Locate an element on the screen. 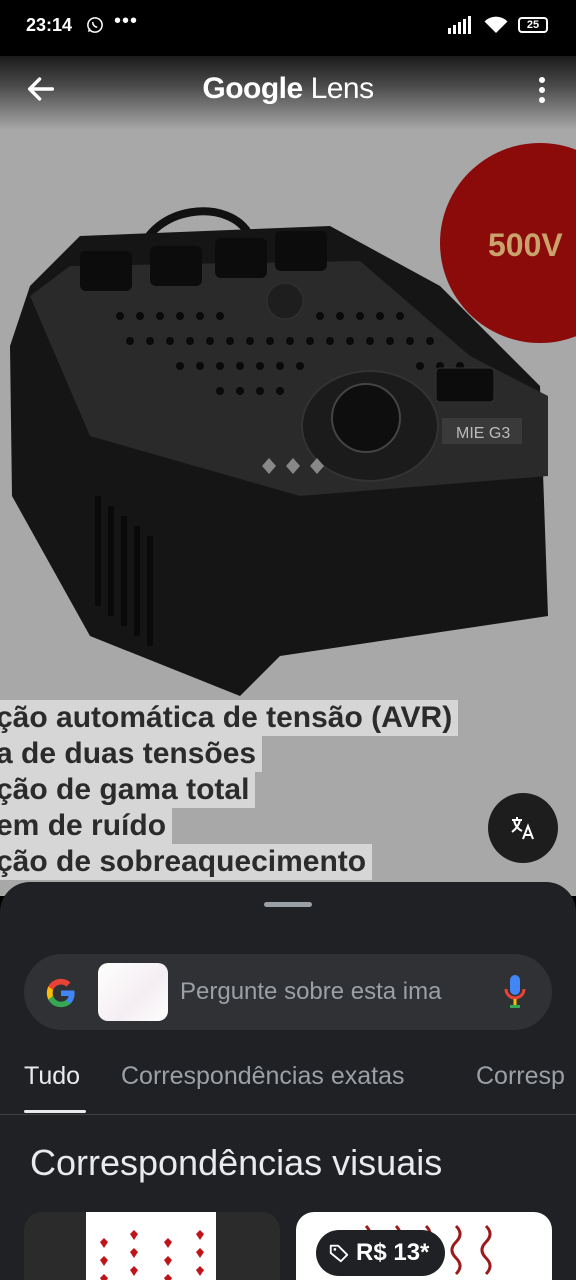 The width and height of the screenshot is (576, 1280). price-text: R$ 13* is located at coordinates (393, 1252).